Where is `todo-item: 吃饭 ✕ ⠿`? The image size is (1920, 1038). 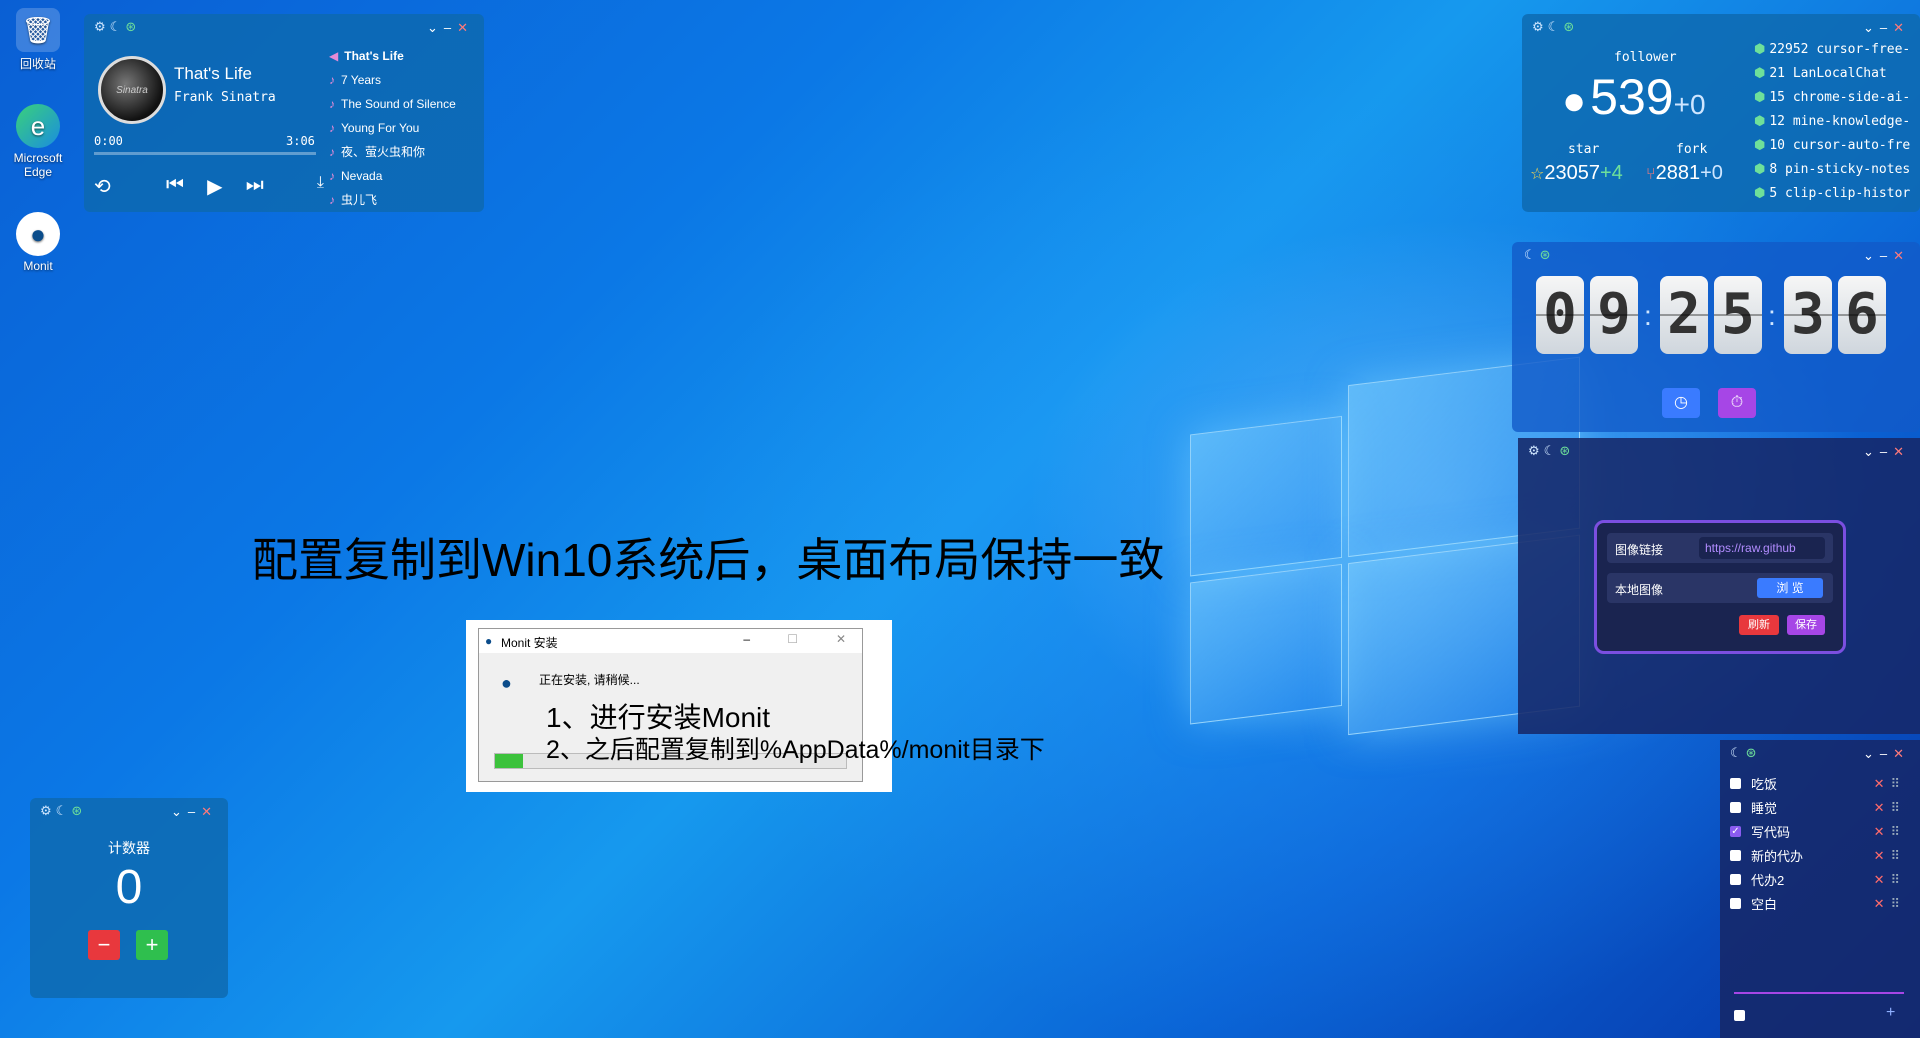 todo-item: 吃饭 ✕ ⠿ is located at coordinates (1815, 783).